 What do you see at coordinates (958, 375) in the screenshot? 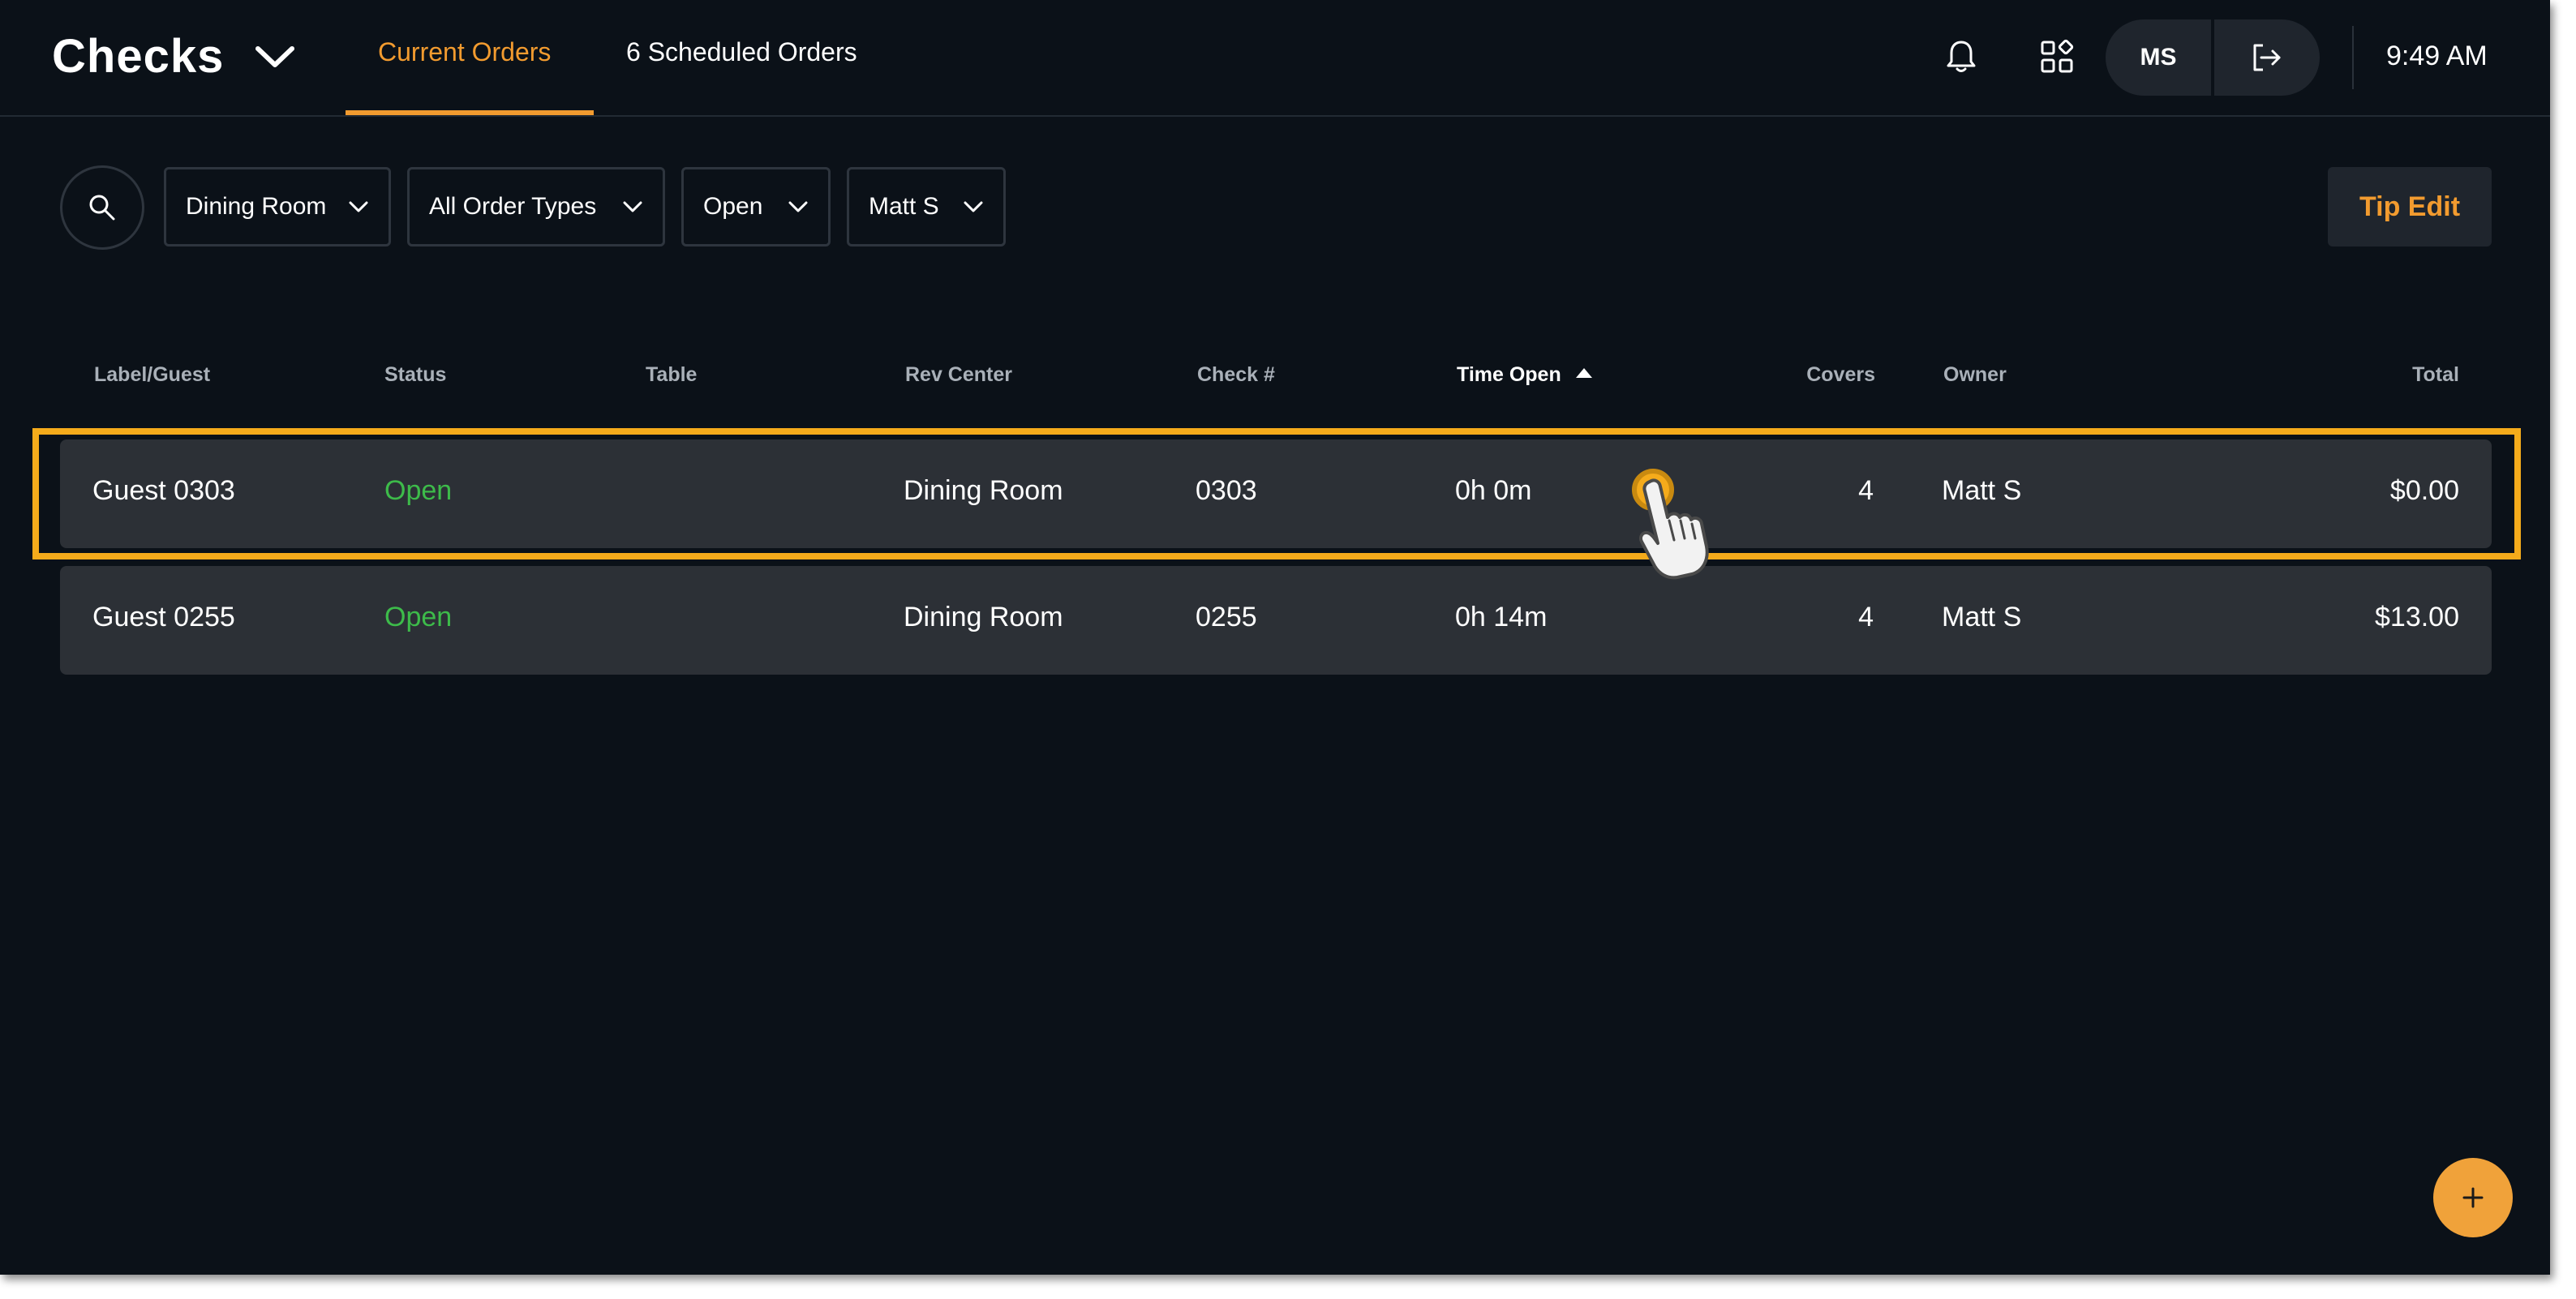
I see `column-header-rev-center: Rev Center` at bounding box center [958, 375].